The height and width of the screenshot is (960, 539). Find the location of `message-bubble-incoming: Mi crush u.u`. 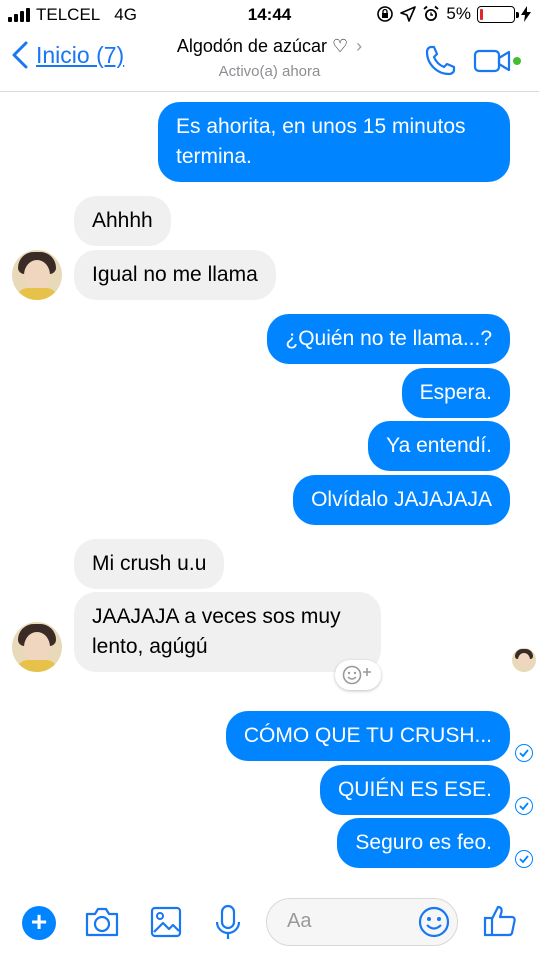

message-bubble-incoming: Mi crush u.u is located at coordinates (149, 564).